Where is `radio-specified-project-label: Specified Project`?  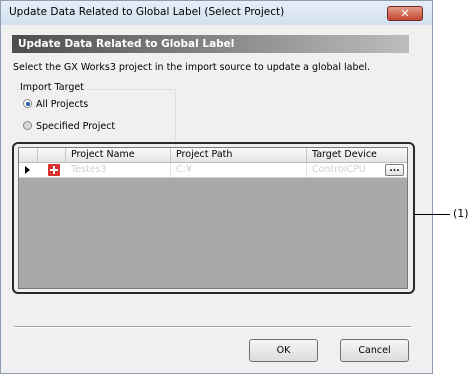
radio-specified-project-label: Specified Project is located at coordinates (76, 126).